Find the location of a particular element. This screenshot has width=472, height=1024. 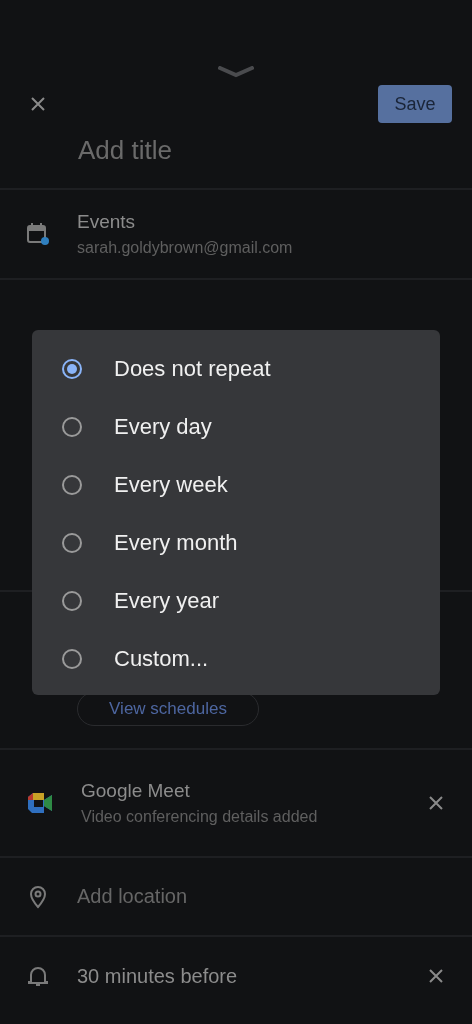

title-field: Add title is located at coordinates (228, 150).